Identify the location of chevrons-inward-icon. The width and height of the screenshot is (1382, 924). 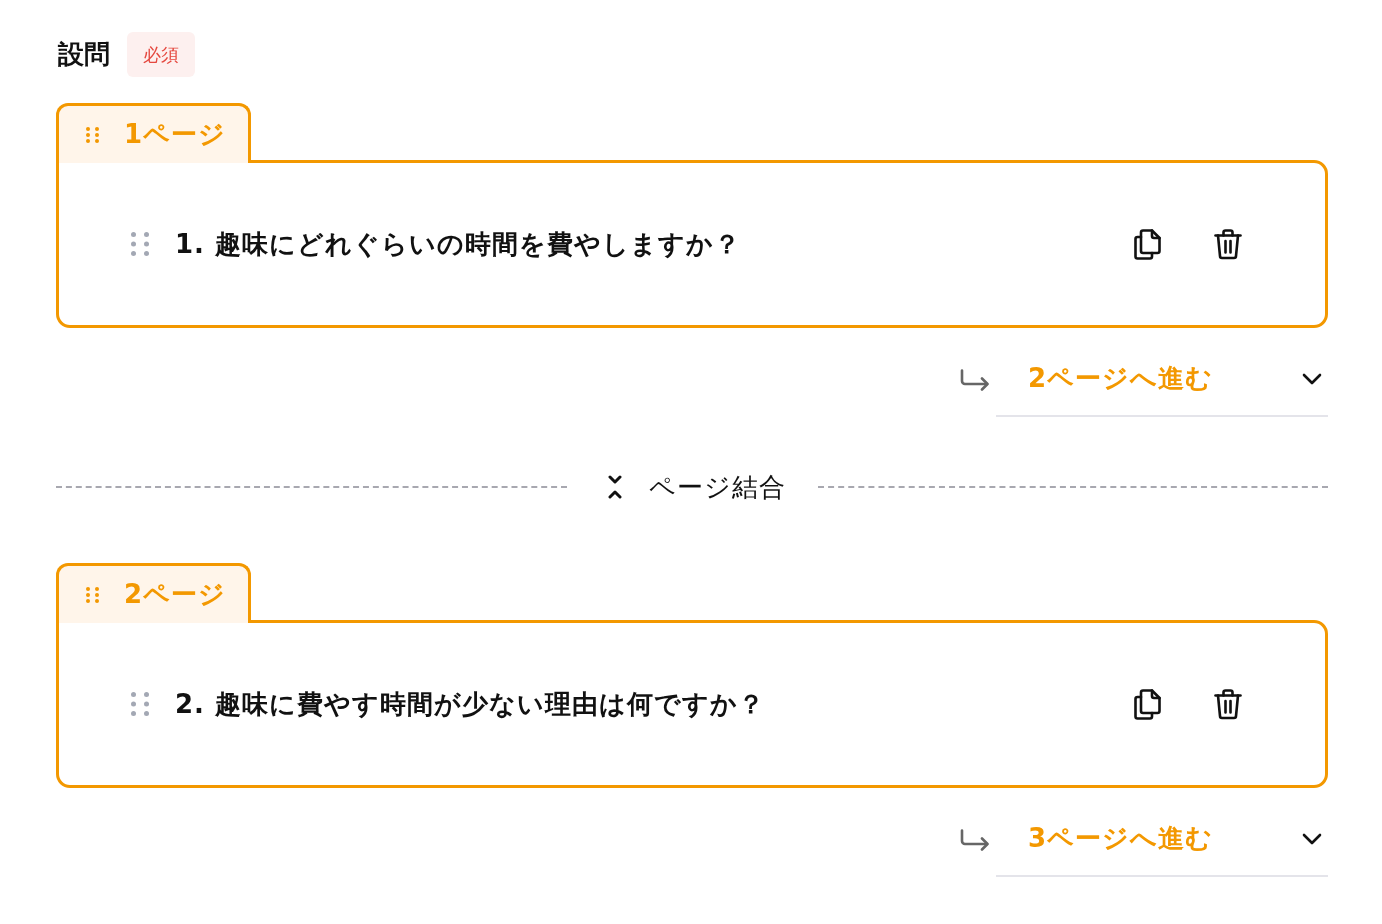
(614, 487).